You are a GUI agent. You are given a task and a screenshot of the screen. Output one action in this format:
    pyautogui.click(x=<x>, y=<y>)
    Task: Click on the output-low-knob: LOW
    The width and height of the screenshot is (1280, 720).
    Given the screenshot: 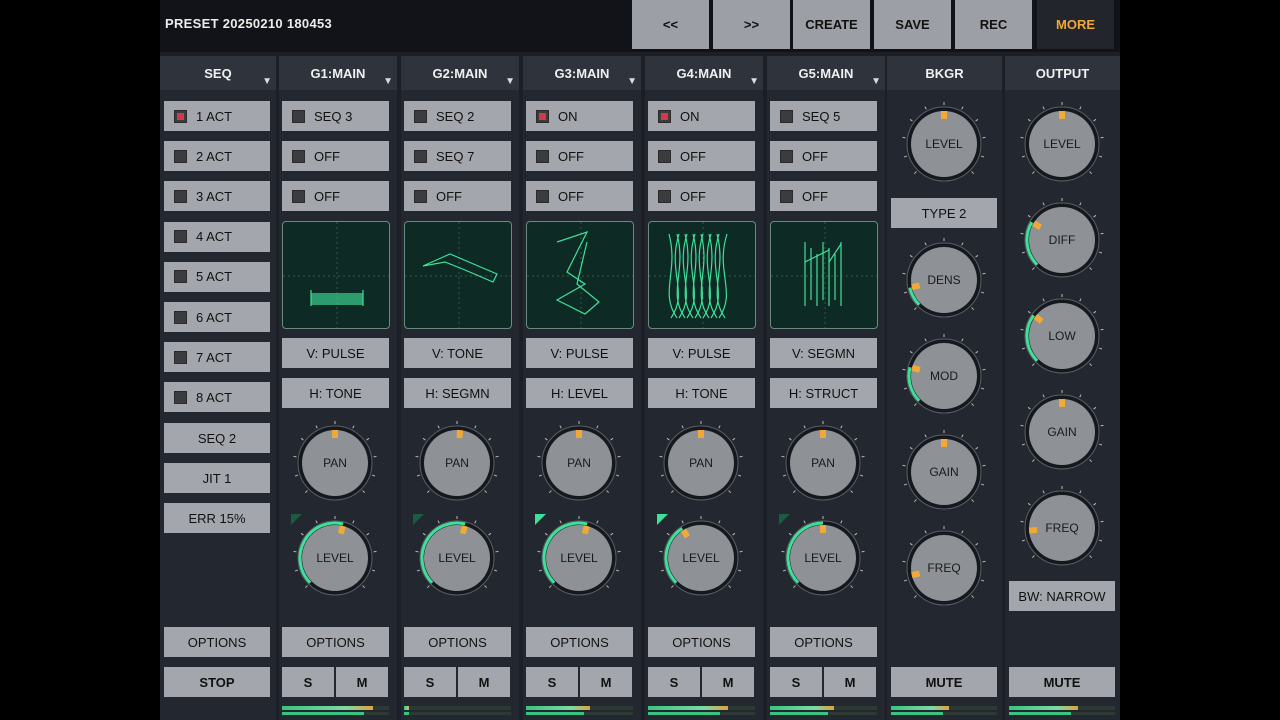 What is the action you would take?
    pyautogui.click(x=1062, y=336)
    